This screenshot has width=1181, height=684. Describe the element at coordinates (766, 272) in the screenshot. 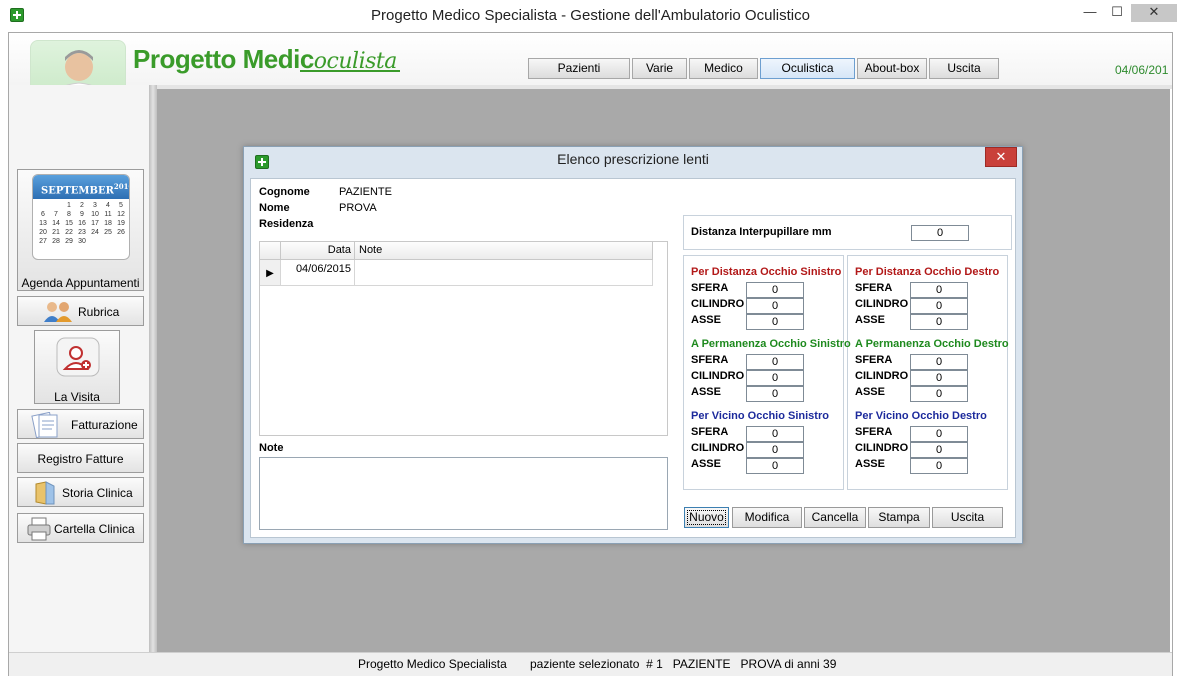

I see `distanza-sinistro-title: Per Distanza Occhio Sinistro` at that location.